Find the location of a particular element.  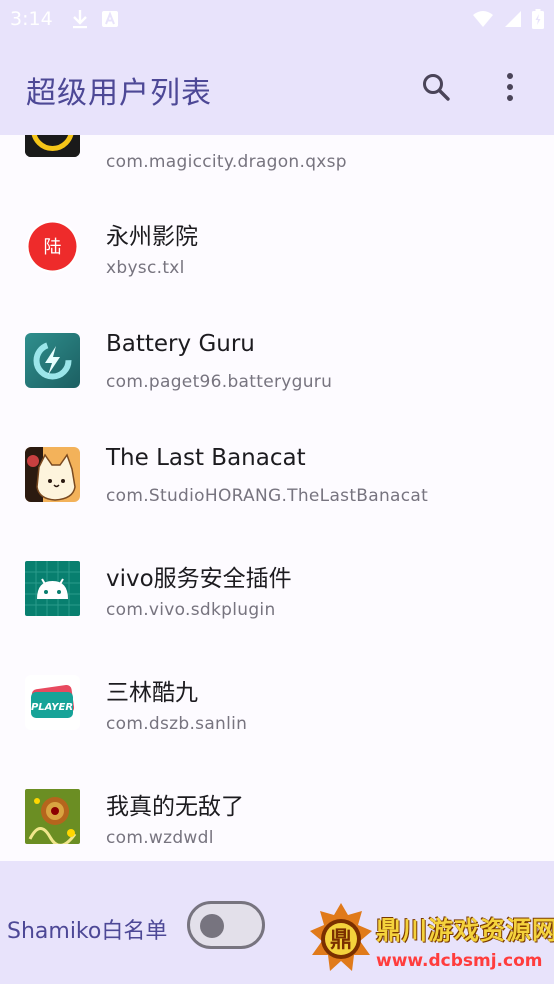

cat-icon is located at coordinates (52, 474).